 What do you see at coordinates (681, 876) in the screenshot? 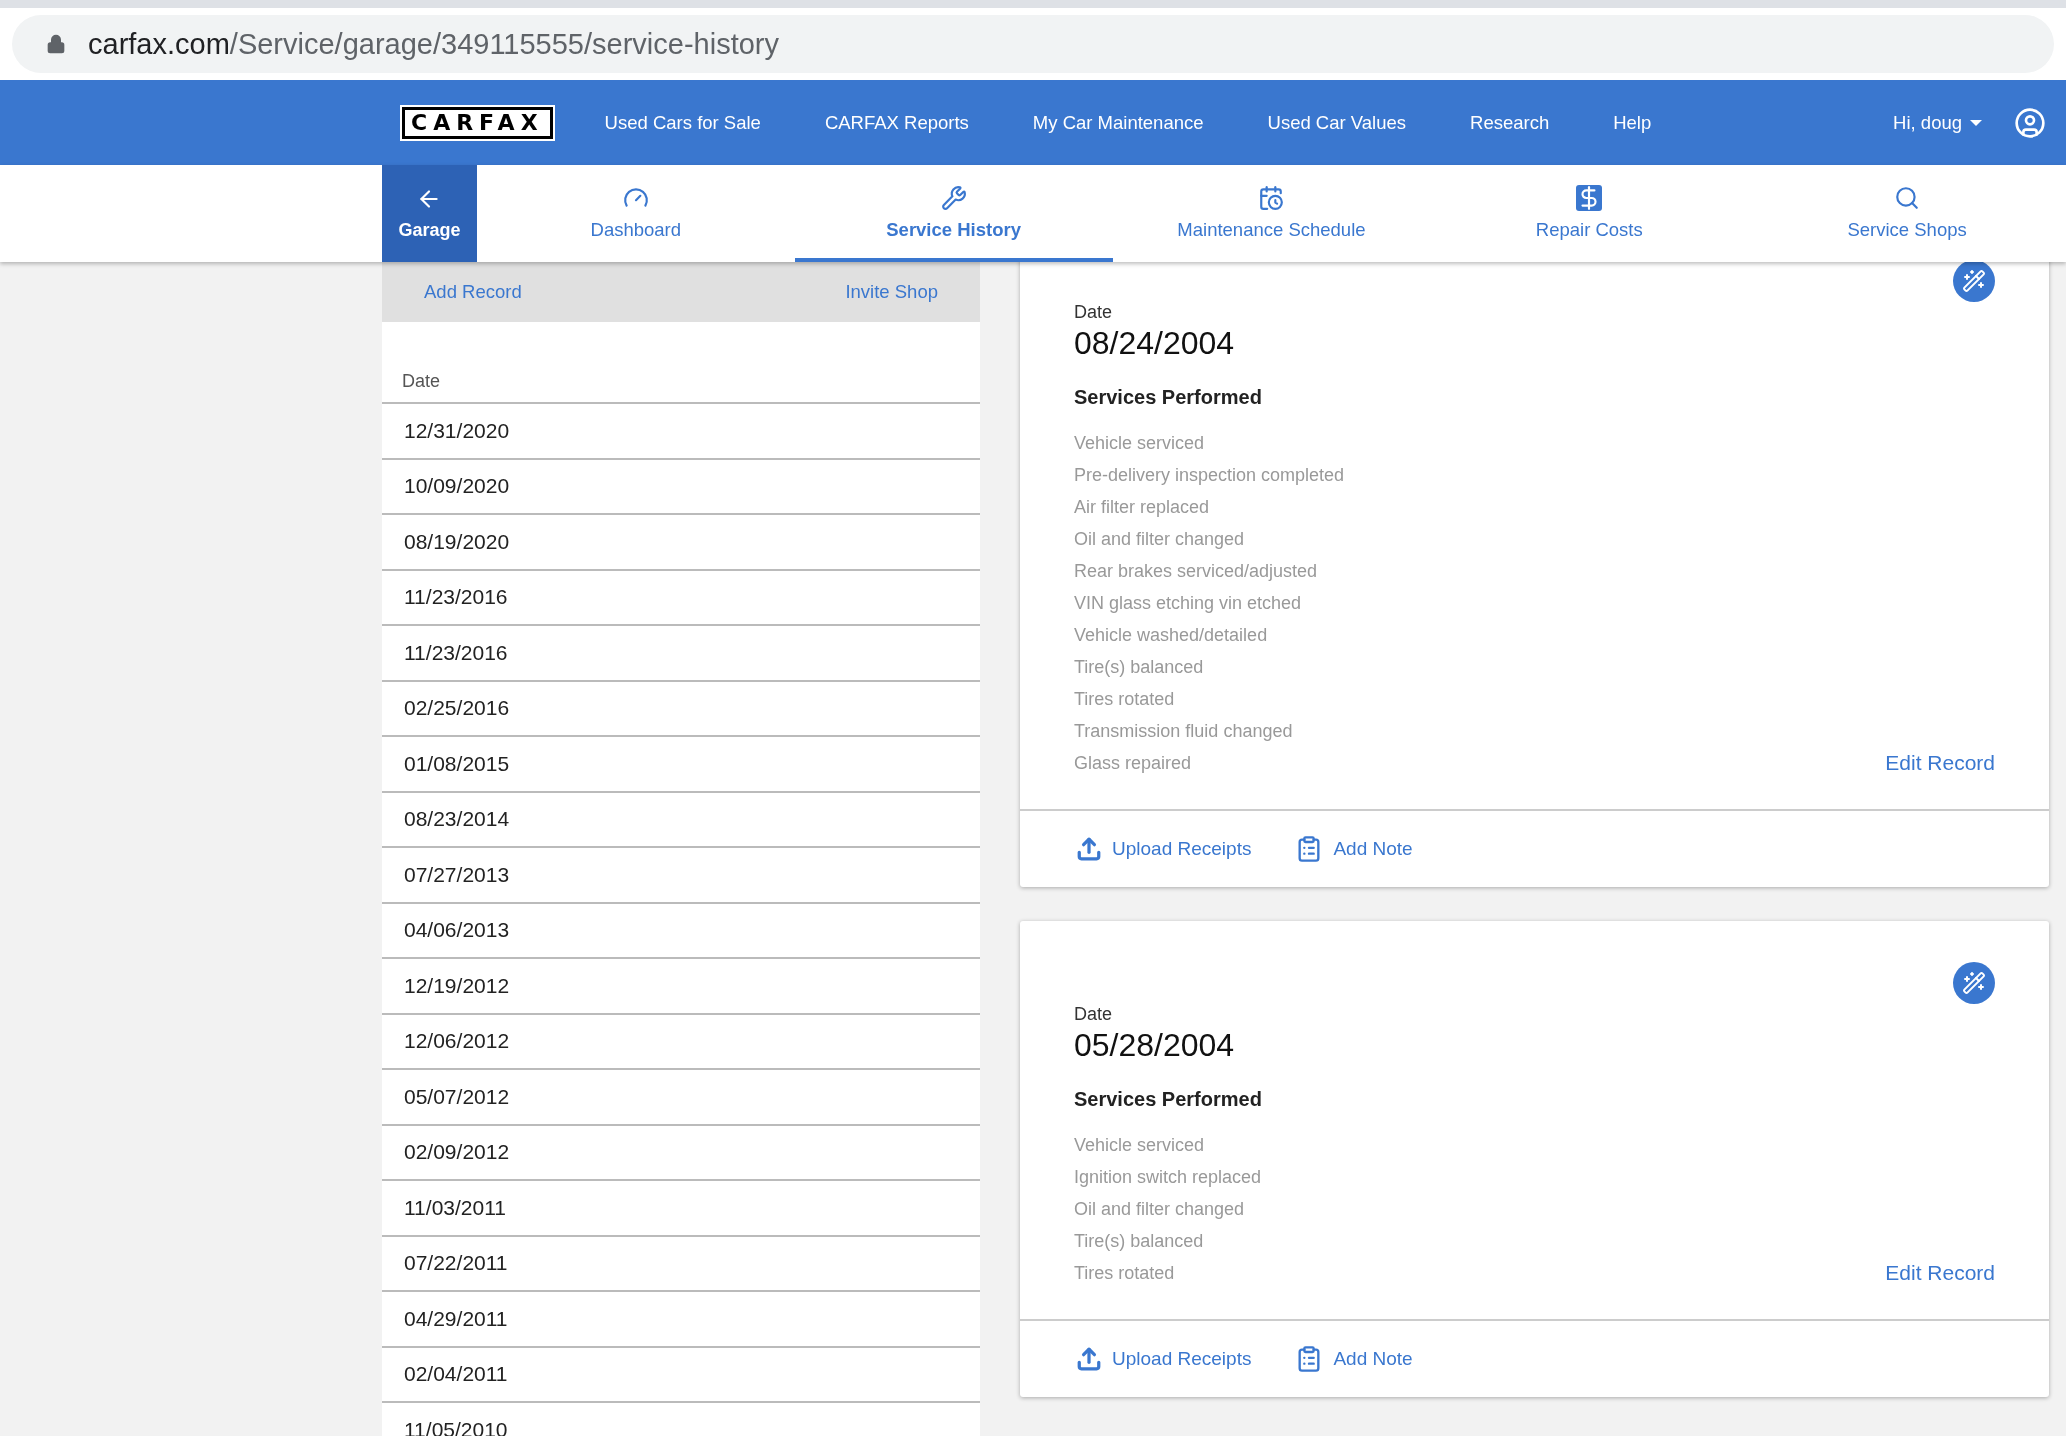
I see `record-date-row: 07/27/2013` at bounding box center [681, 876].